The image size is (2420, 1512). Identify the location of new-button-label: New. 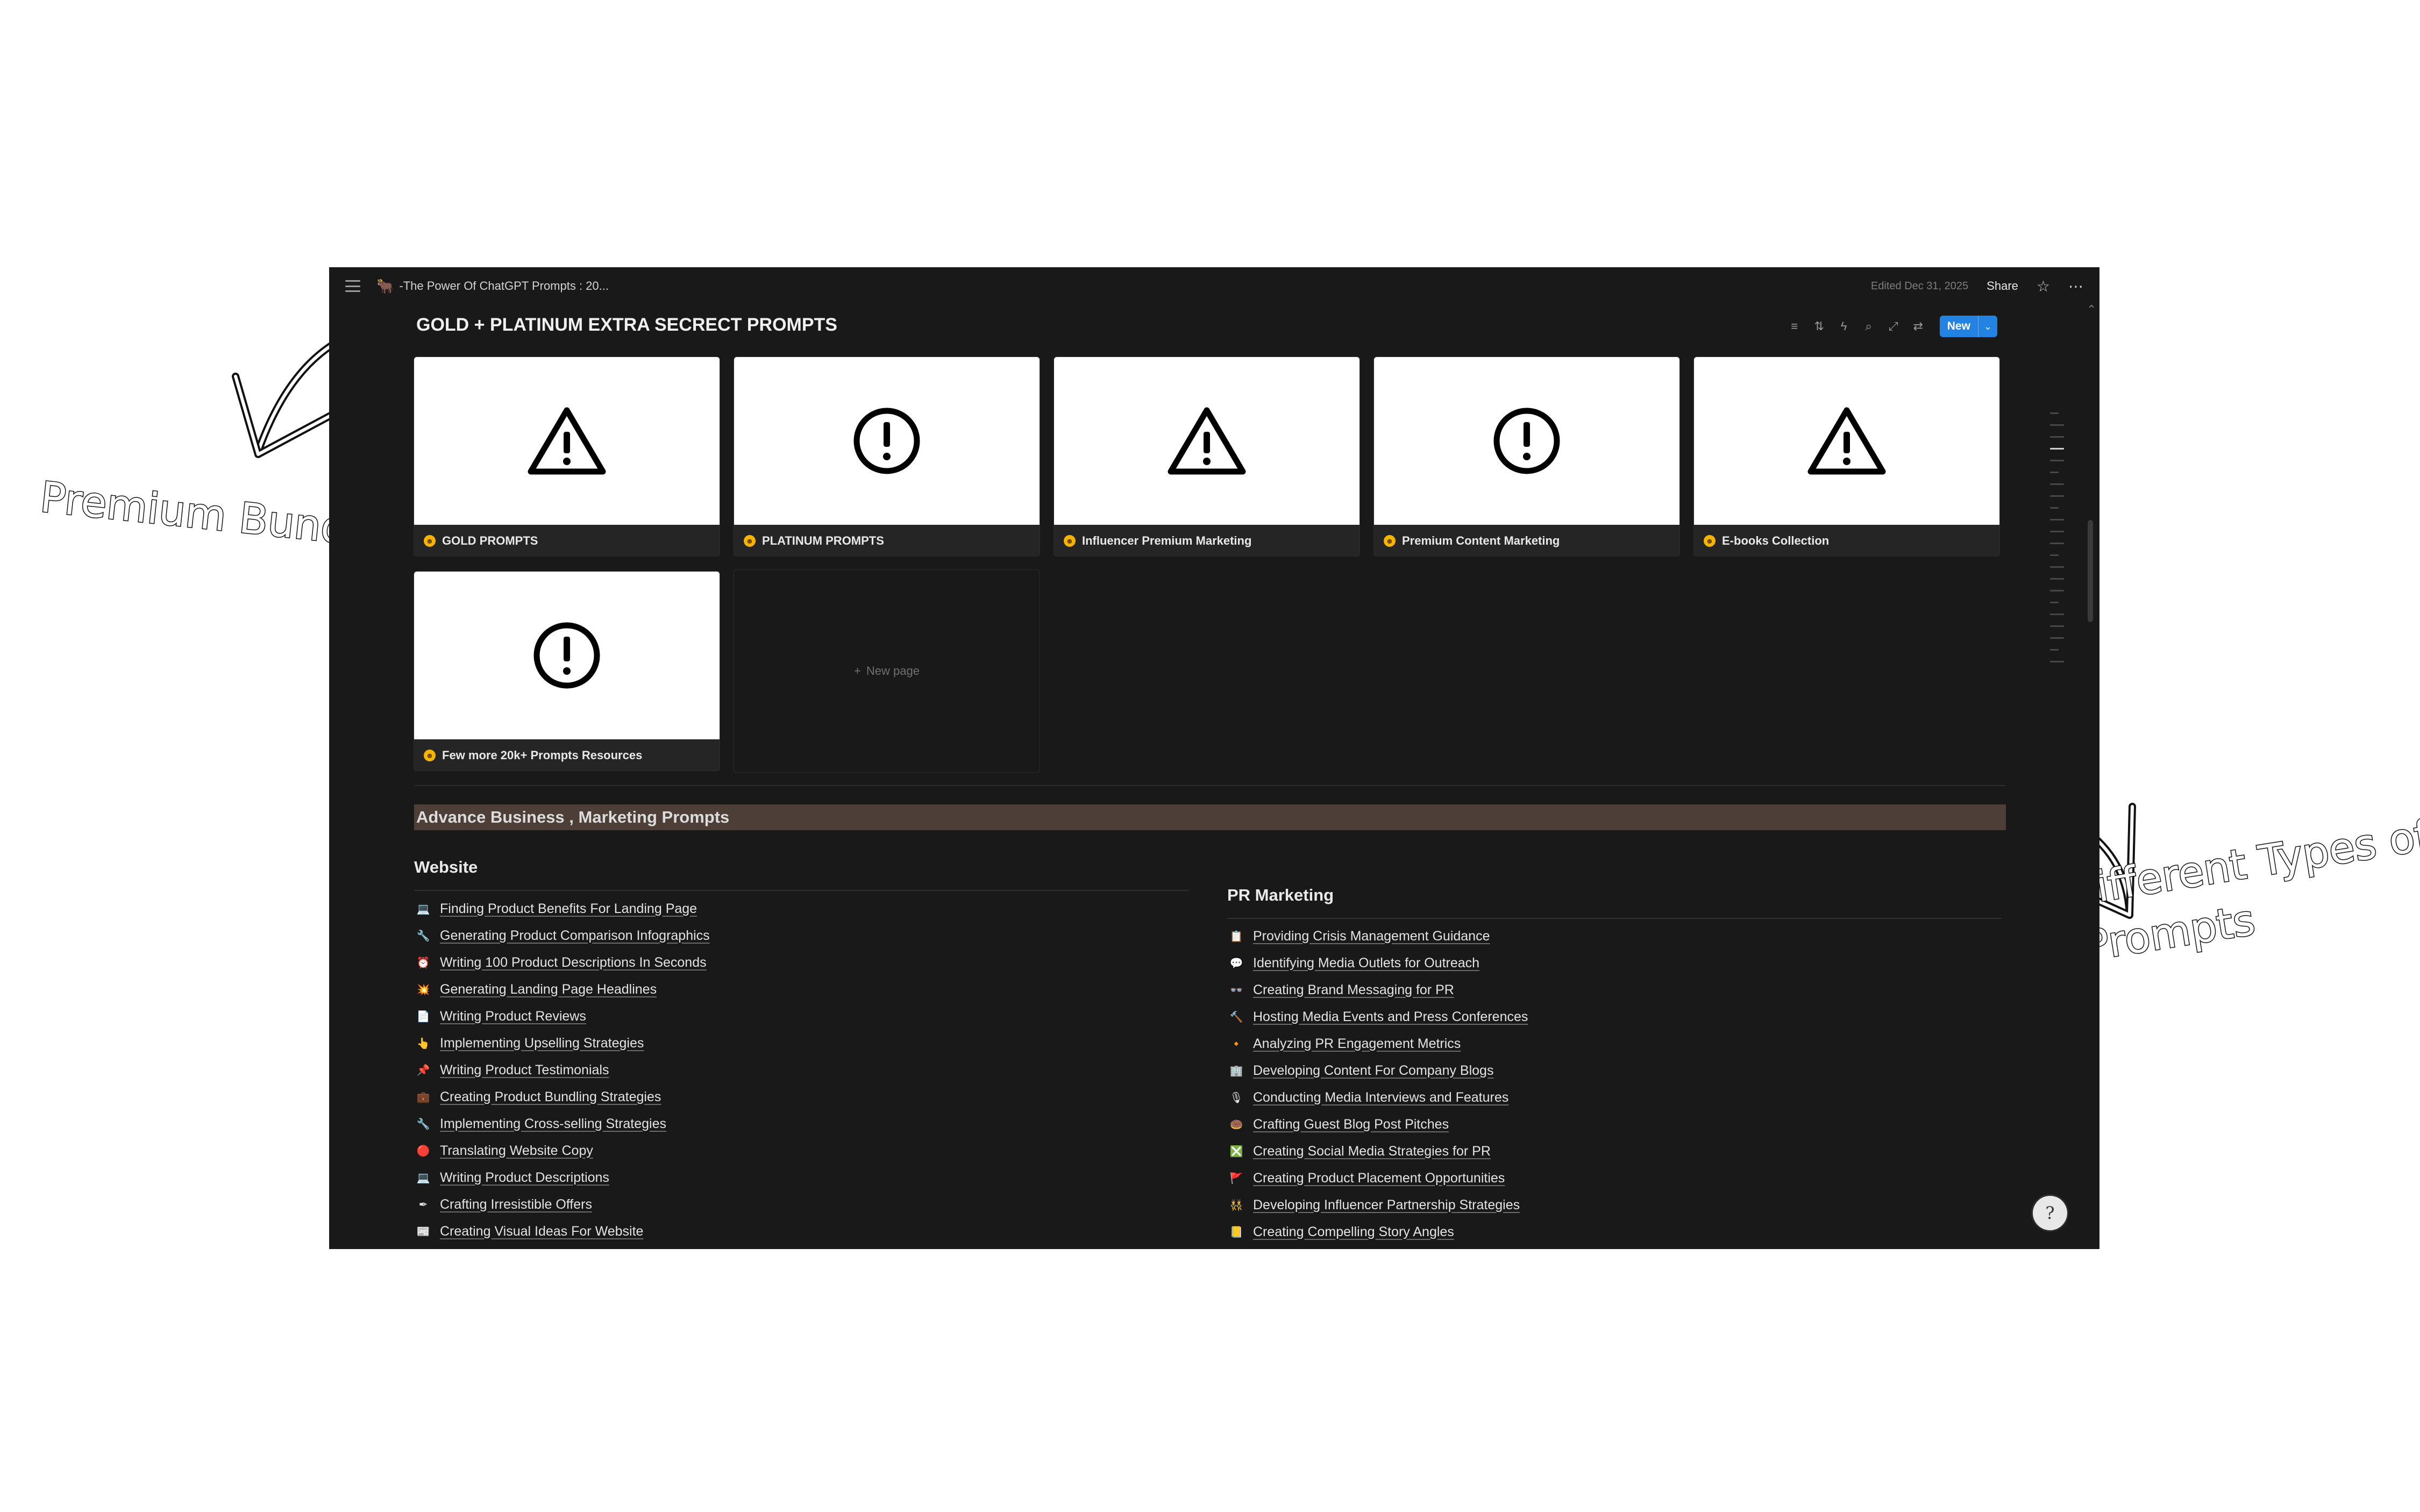
(1959, 326).